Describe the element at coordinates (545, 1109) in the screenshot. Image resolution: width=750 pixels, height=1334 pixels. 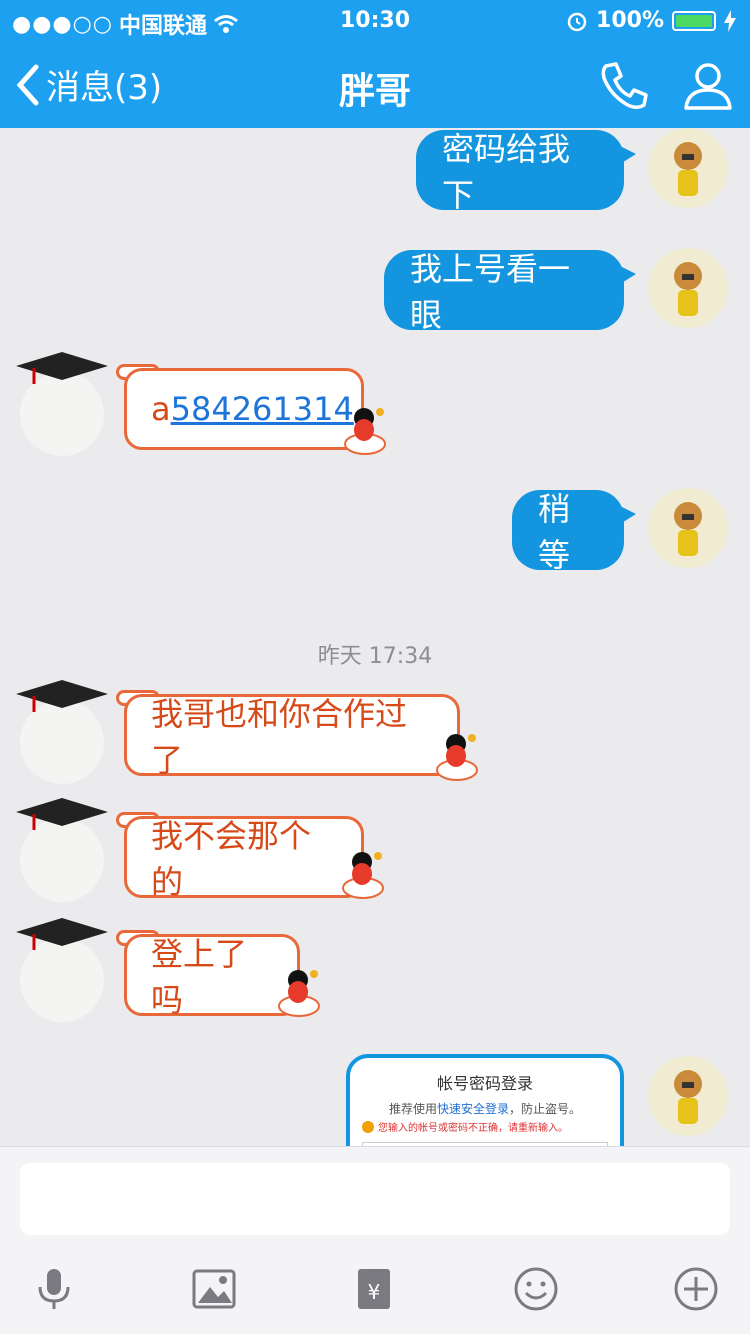
I see `card-line-suffix: ，防止盗号。` at that location.